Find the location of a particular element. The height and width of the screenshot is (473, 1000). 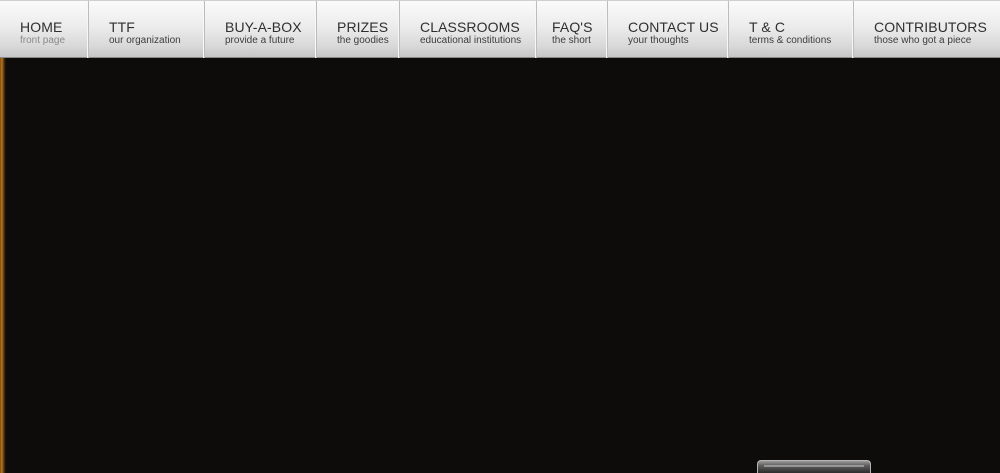

nav-item-ttf: TTF our organization is located at coordinates (147, 29).